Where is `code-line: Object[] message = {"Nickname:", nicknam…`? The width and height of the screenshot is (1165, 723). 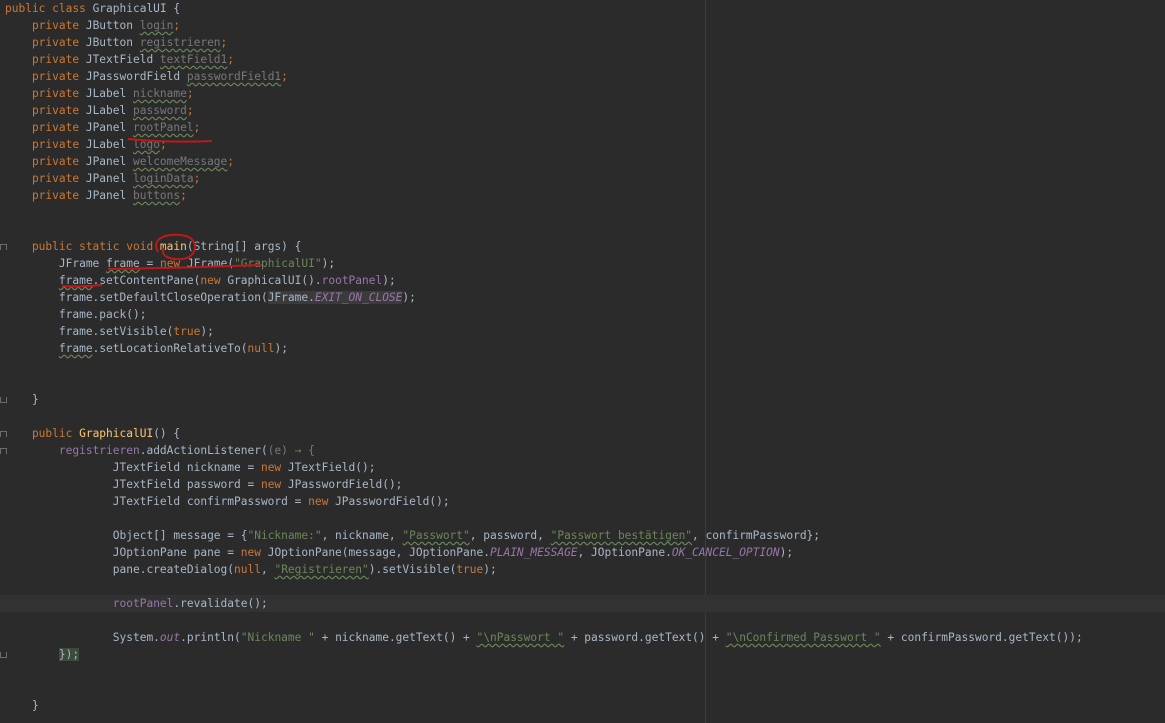
code-line: Object[] message = {"Nickname:", nicknam… is located at coordinates (582, 535).